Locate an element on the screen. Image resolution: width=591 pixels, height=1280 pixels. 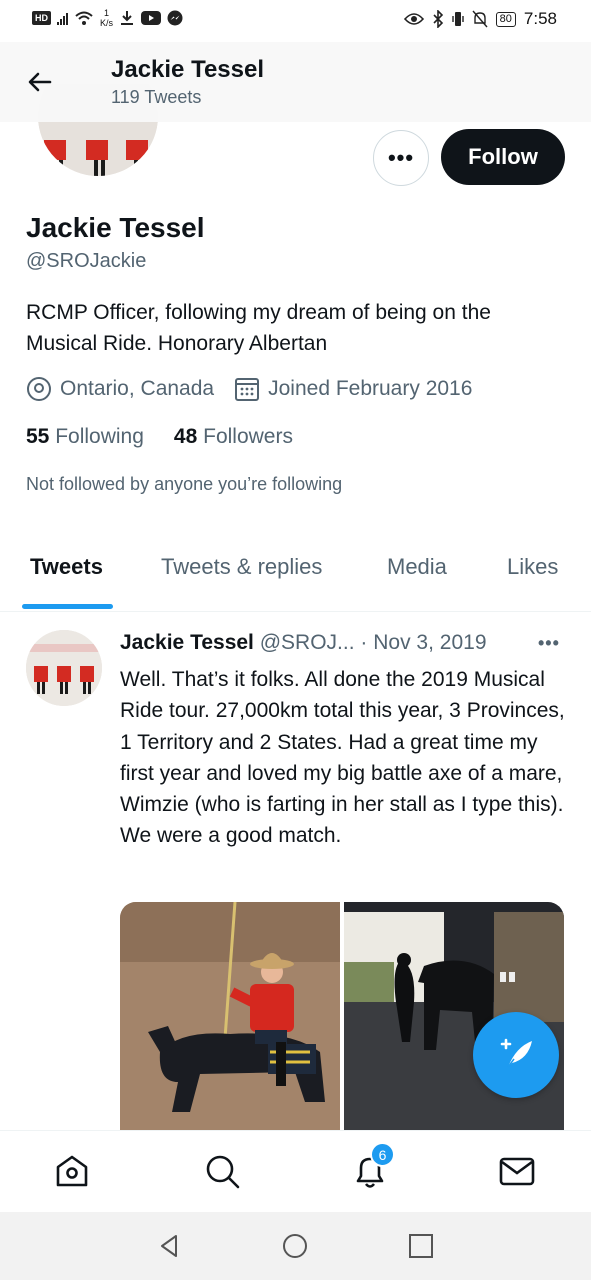
profile-header: Jackie Tessel 119 Tweets is located at coordinates (295, 82).